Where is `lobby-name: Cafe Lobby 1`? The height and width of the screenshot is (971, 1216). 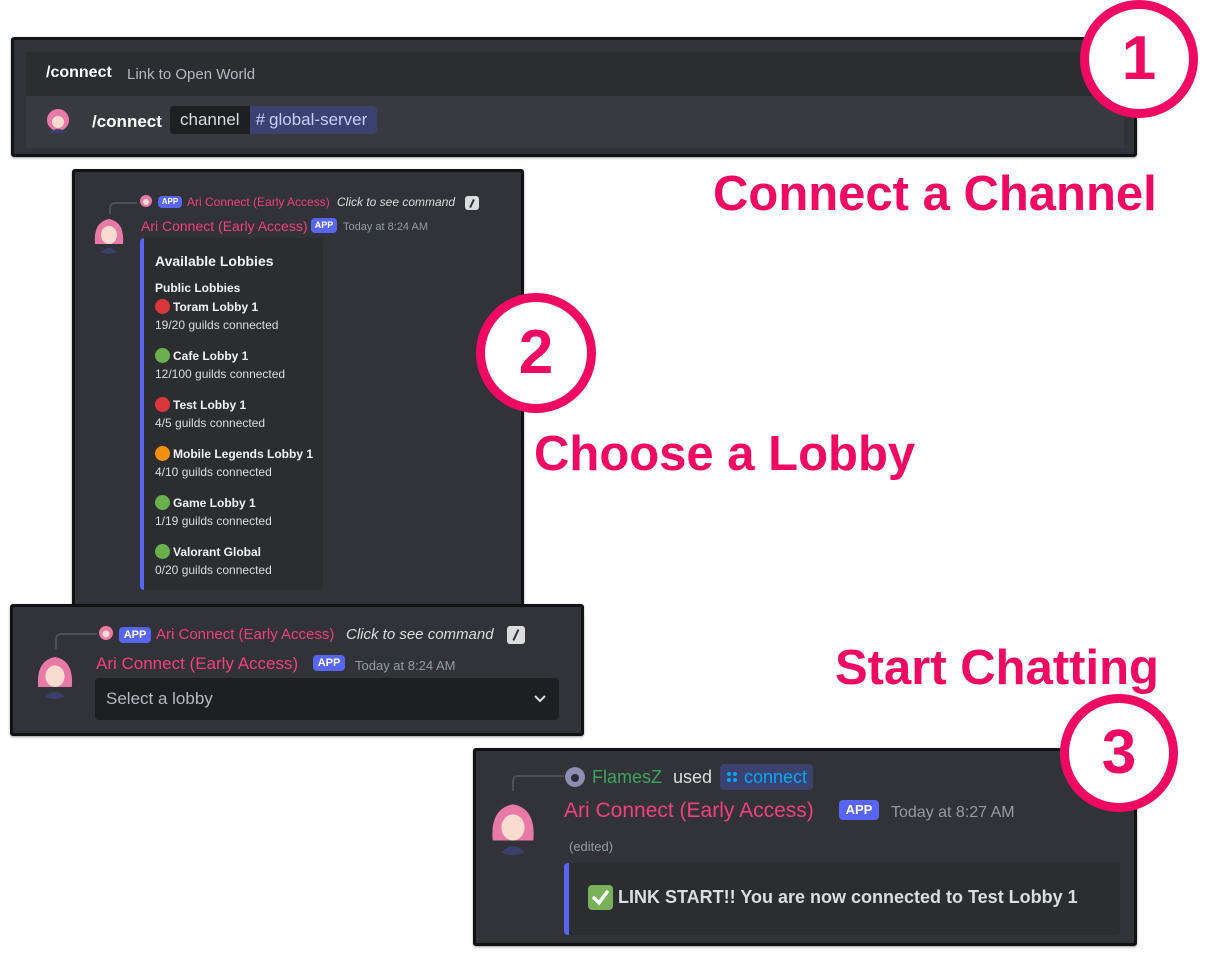
lobby-name: Cafe Lobby 1 is located at coordinates (211, 355).